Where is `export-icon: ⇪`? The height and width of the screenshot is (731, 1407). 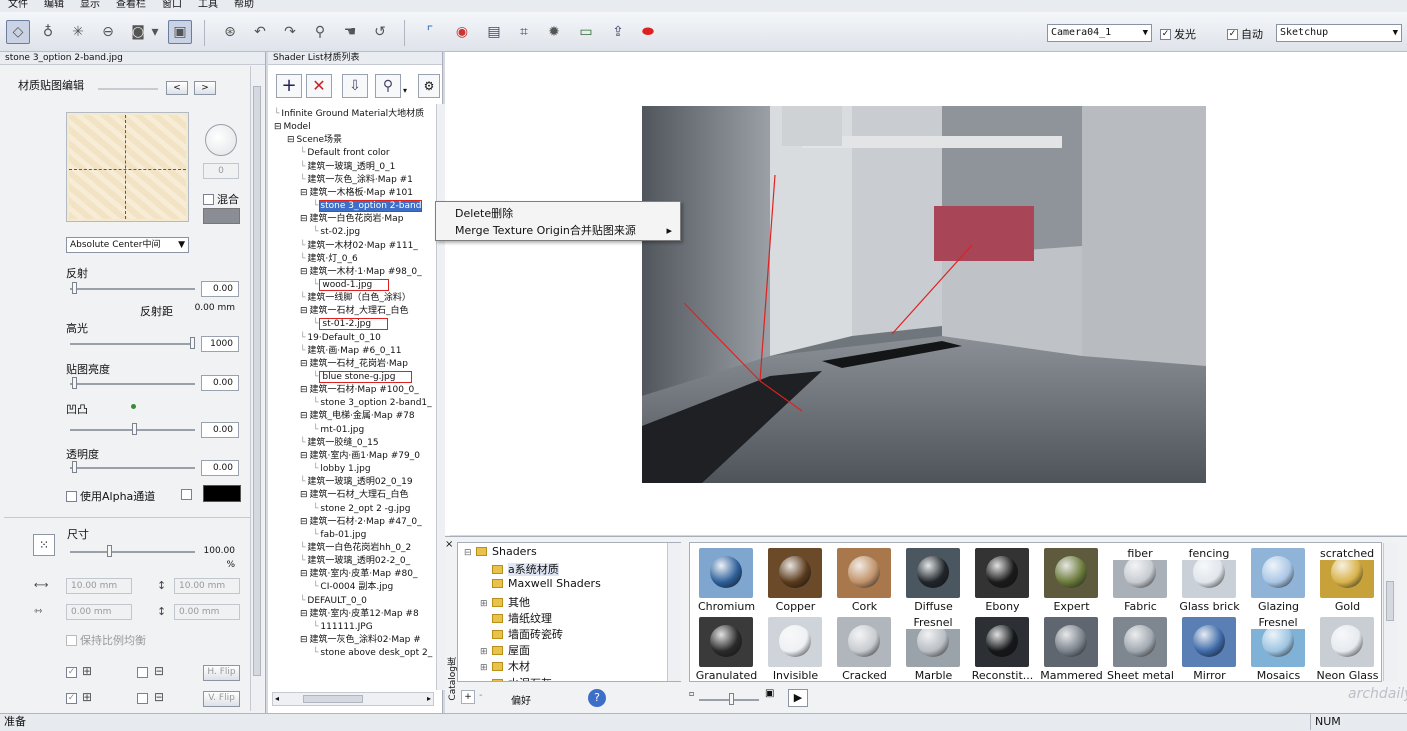 export-icon: ⇪ is located at coordinates (618, 32).